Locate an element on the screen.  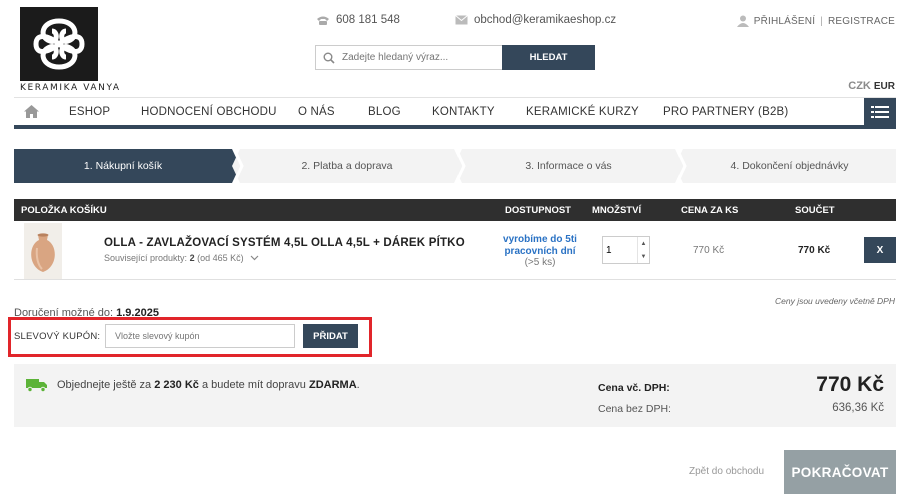
price-vat-label: Cena vč. DPH: is located at coordinates (634, 388).